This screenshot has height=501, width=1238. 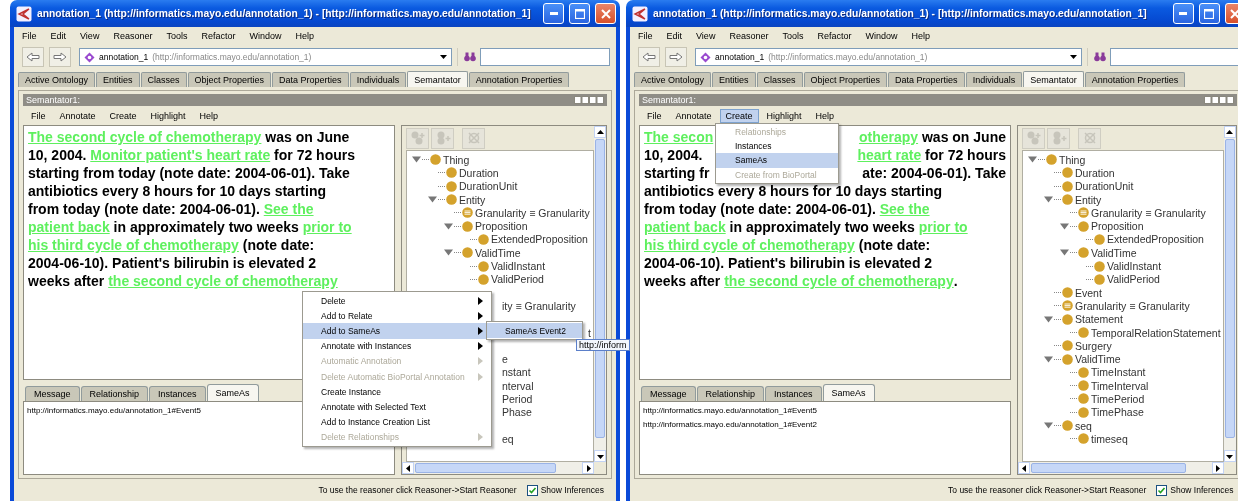 What do you see at coordinates (517, 372) in the screenshot?
I see `tree-item: nstant` at bounding box center [517, 372].